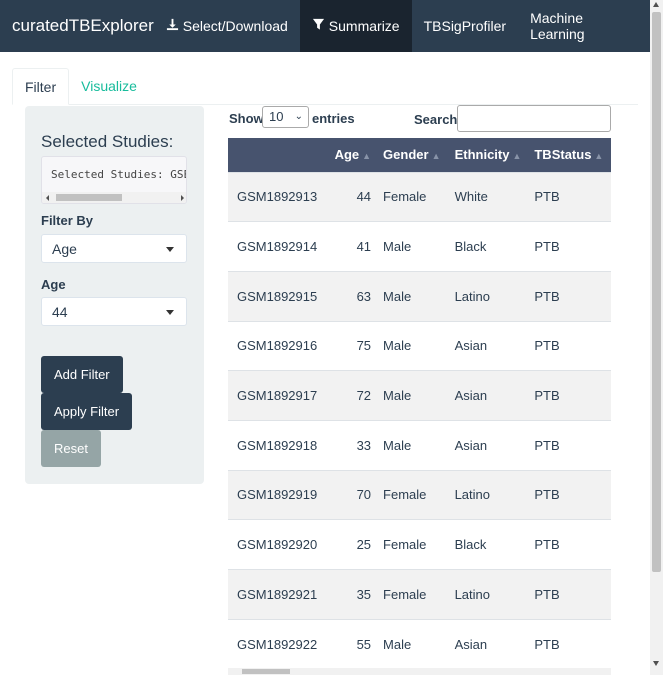  I want to click on sample-id-cell: GSM1892916, so click(276, 345).